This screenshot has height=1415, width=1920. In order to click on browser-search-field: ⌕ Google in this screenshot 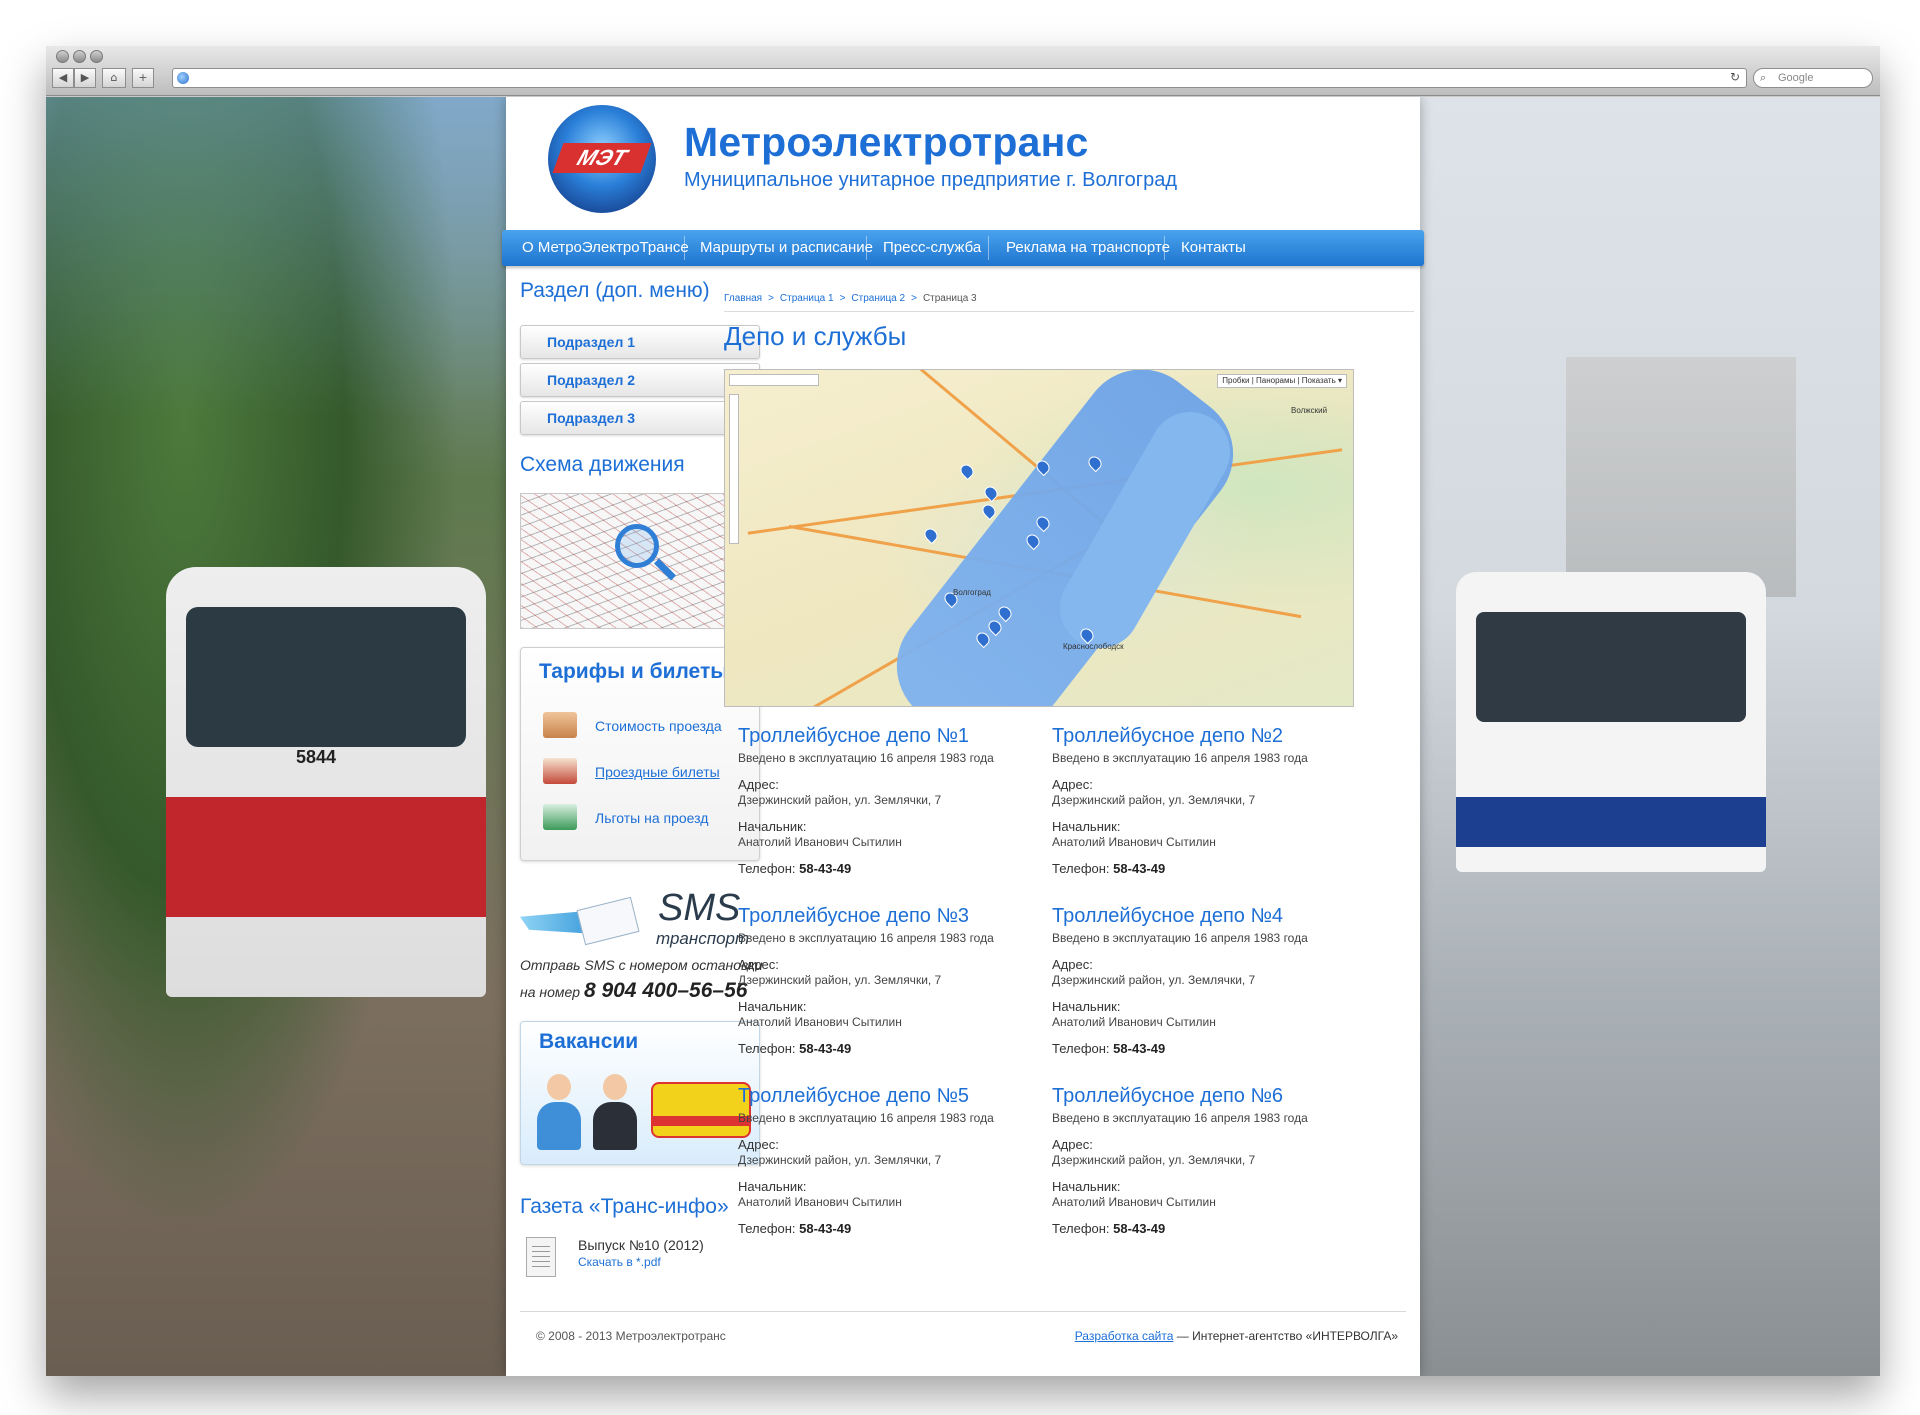, I will do `click(1813, 78)`.